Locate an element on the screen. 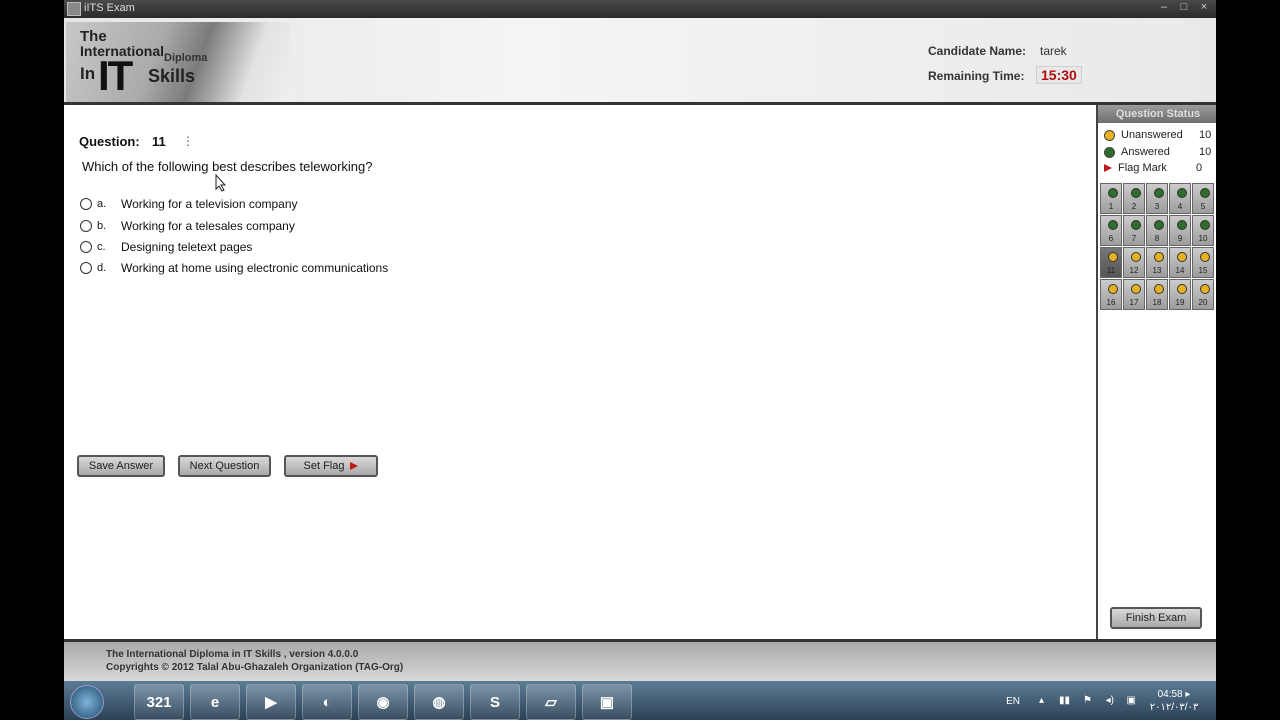  legend-label: Unanswered is located at coordinates (1152, 135).